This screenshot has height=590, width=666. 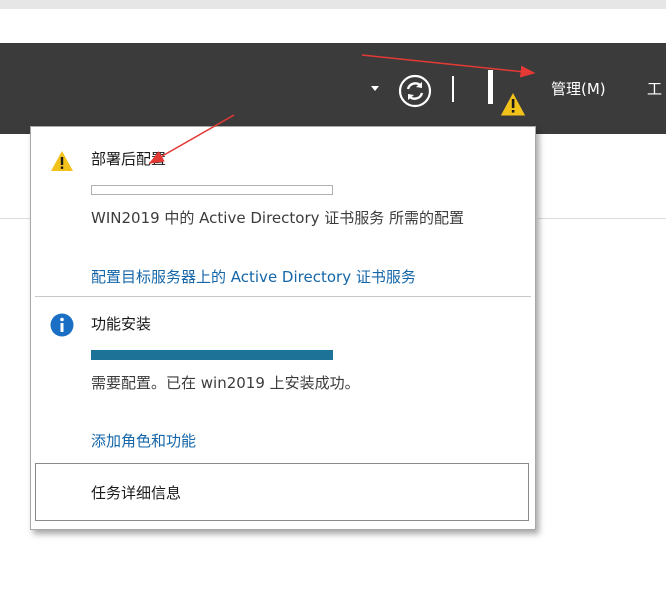 I want to click on info-icon, so click(x=62, y=325).